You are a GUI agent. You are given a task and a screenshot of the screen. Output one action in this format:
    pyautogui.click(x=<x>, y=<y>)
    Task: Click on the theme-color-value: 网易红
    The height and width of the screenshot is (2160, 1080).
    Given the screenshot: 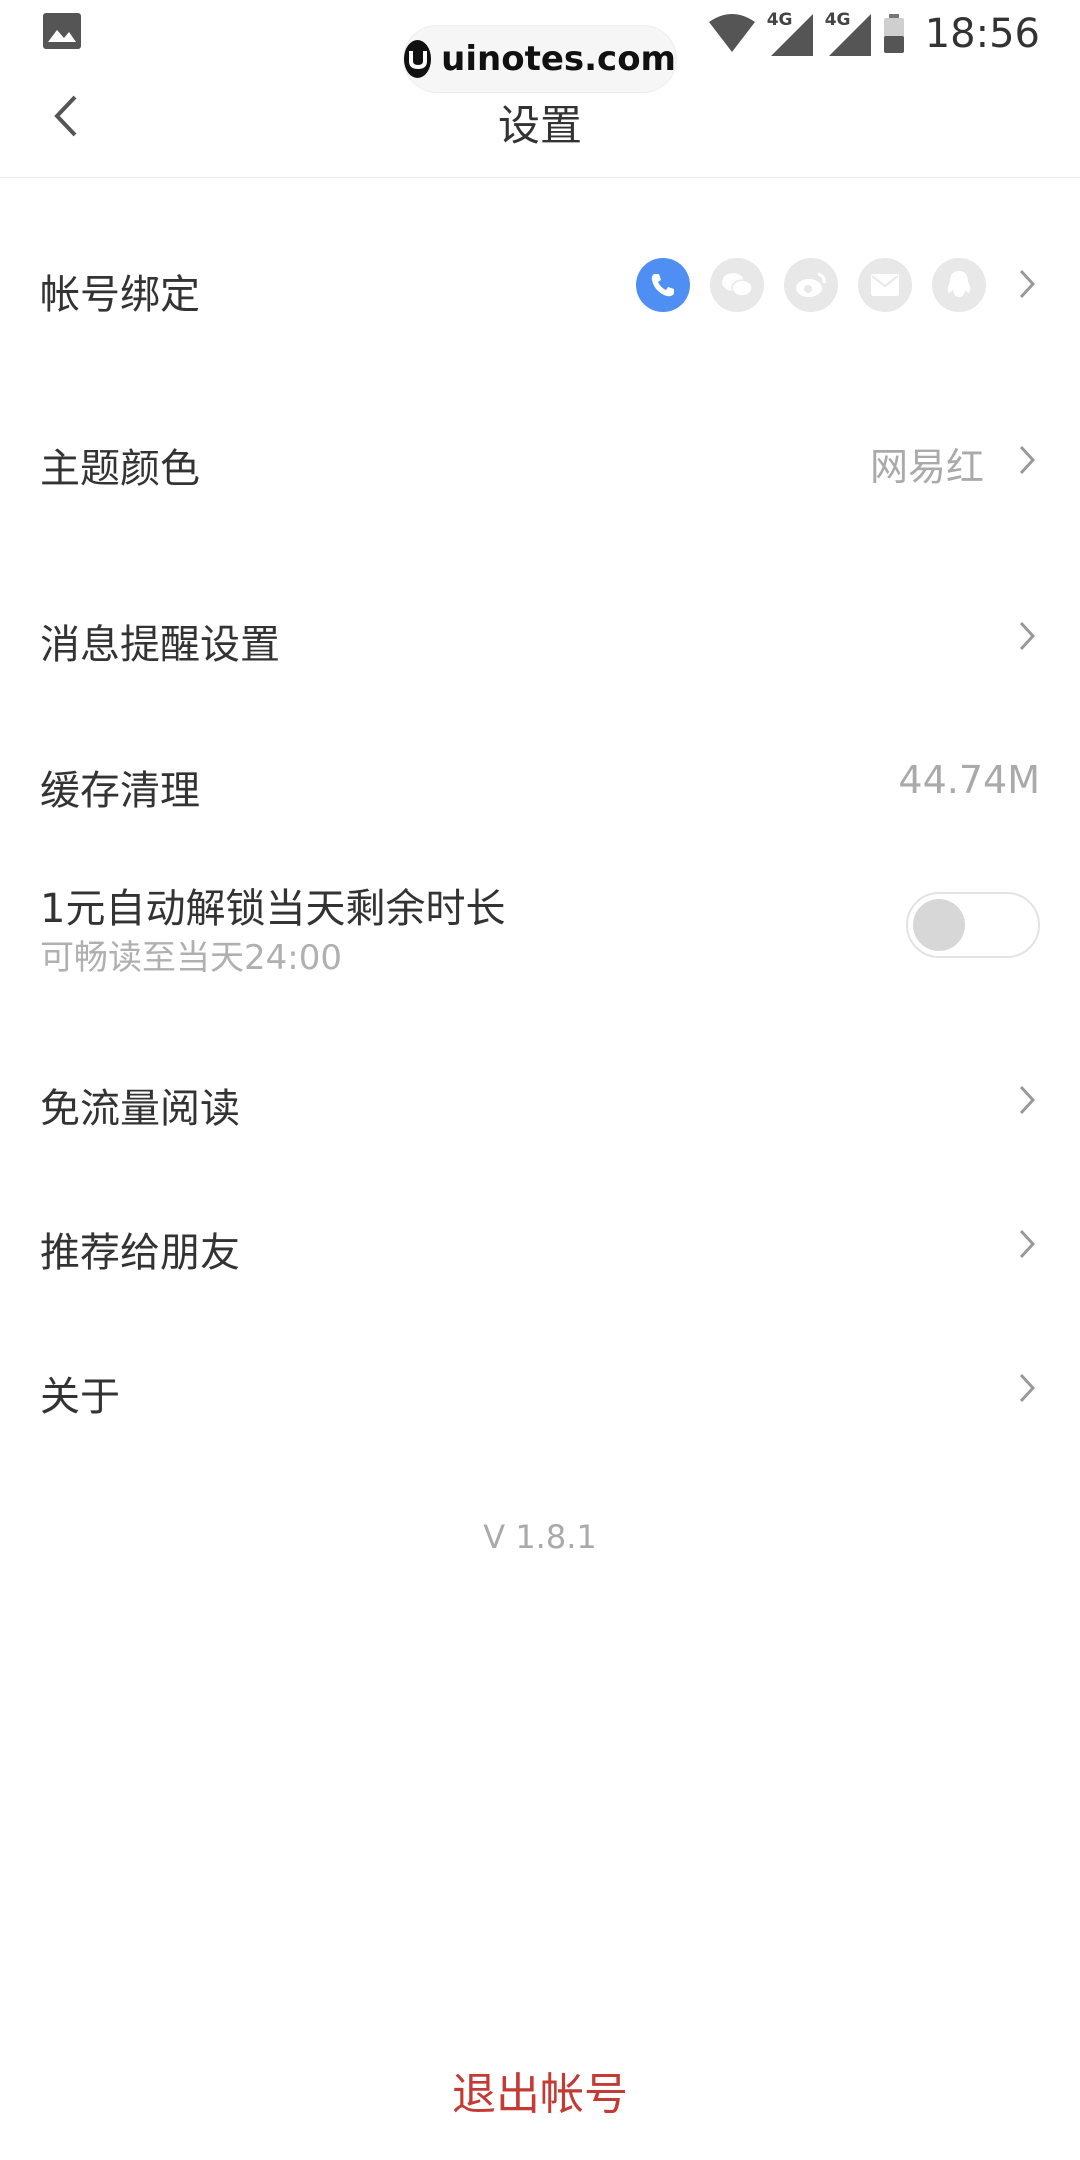 What is the action you would take?
    pyautogui.click(x=926, y=467)
    